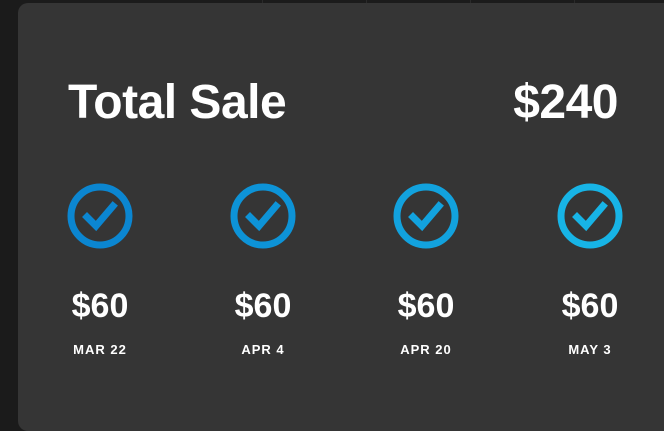  Describe the element at coordinates (263, 349) in the screenshot. I see `step-2-date: APR 4` at that location.